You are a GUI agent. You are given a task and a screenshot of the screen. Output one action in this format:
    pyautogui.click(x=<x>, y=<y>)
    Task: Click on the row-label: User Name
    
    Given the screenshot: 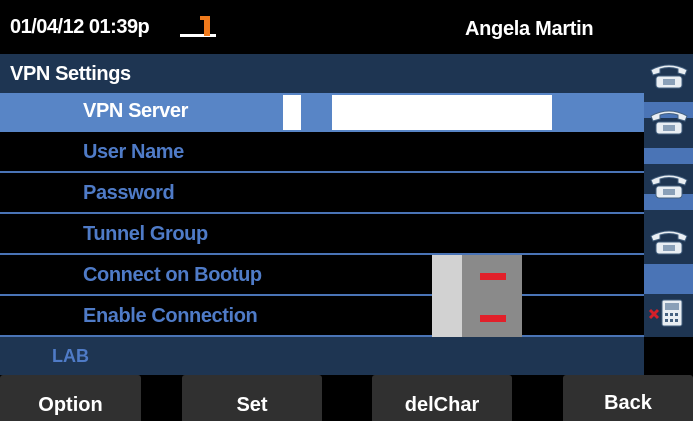 What is the action you would take?
    pyautogui.click(x=133, y=152)
    